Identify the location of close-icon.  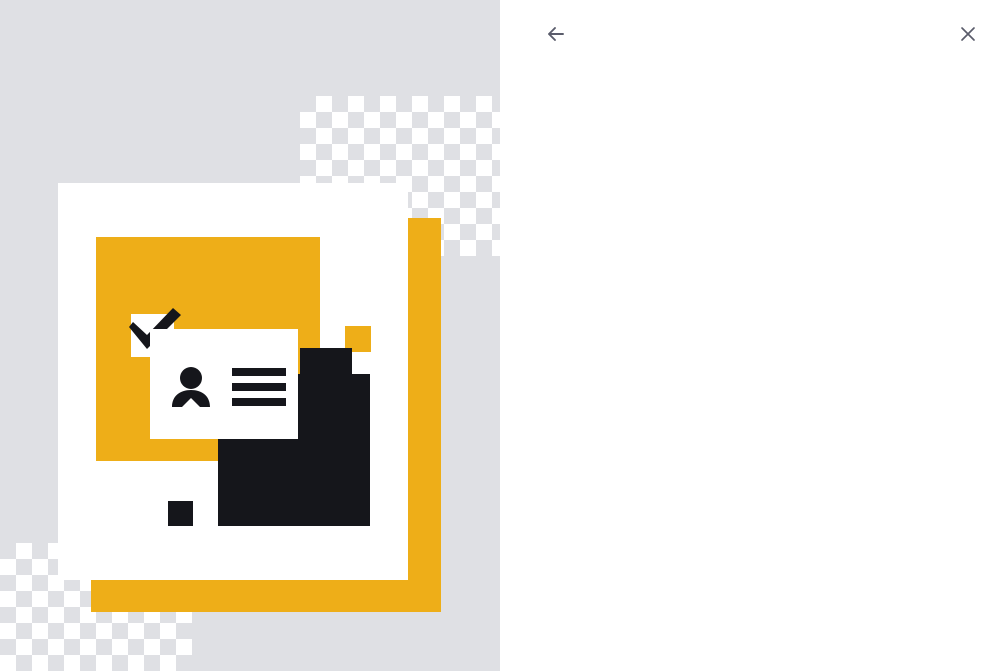
(968, 34).